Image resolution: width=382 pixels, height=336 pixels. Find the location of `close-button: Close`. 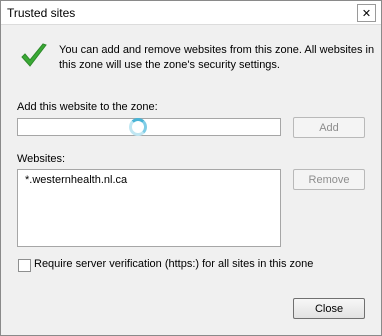

close-button: Close is located at coordinates (329, 308).